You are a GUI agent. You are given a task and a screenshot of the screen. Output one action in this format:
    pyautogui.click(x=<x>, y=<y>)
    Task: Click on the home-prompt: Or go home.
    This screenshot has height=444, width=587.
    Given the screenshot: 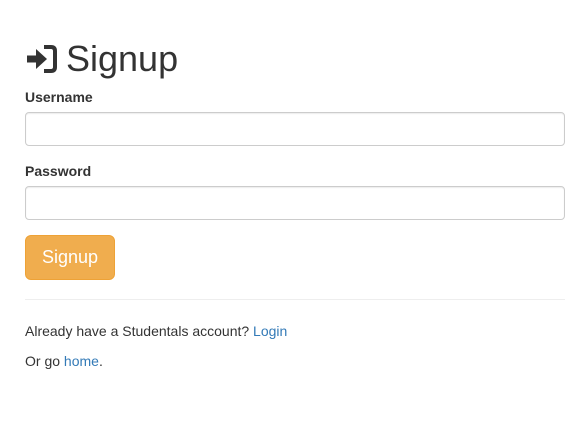 What is the action you would take?
    pyautogui.click(x=64, y=361)
    